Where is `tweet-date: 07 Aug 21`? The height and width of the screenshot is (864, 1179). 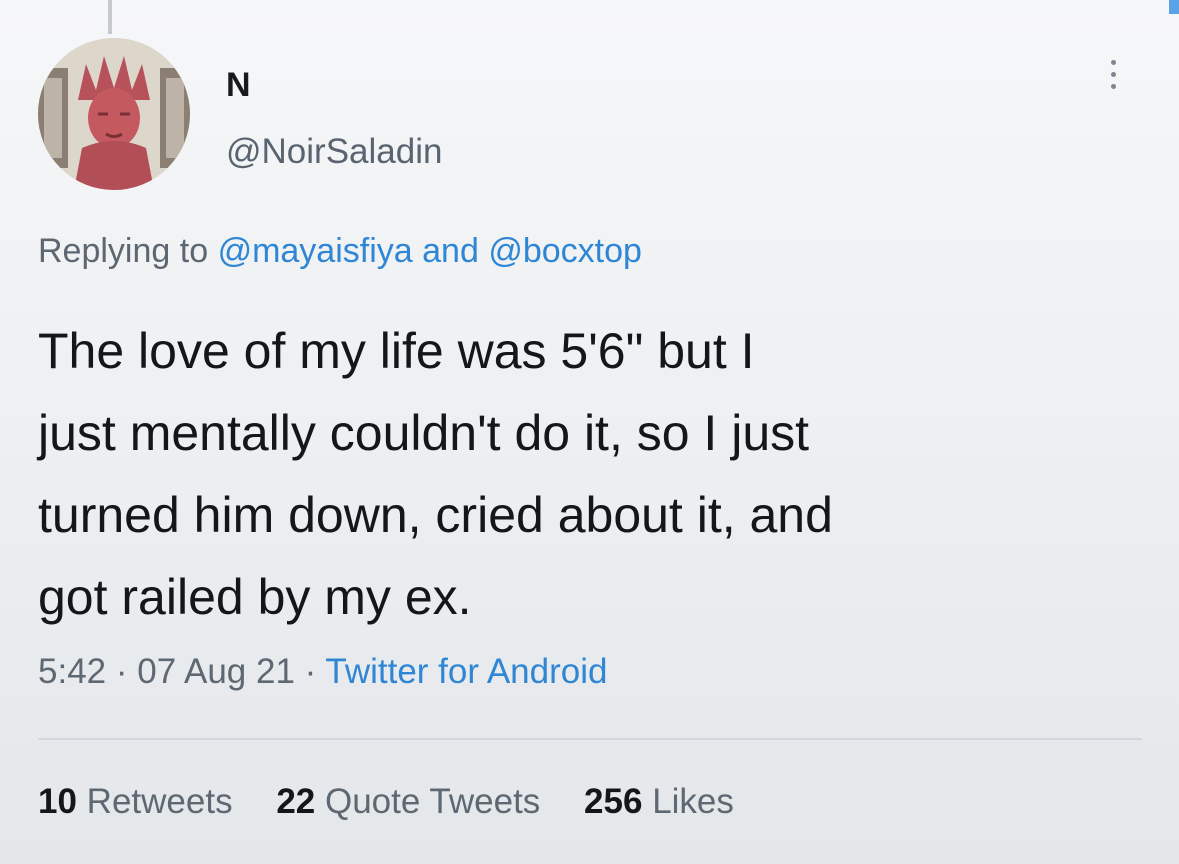
tweet-date: 07 Aug 21 is located at coordinates (216, 671).